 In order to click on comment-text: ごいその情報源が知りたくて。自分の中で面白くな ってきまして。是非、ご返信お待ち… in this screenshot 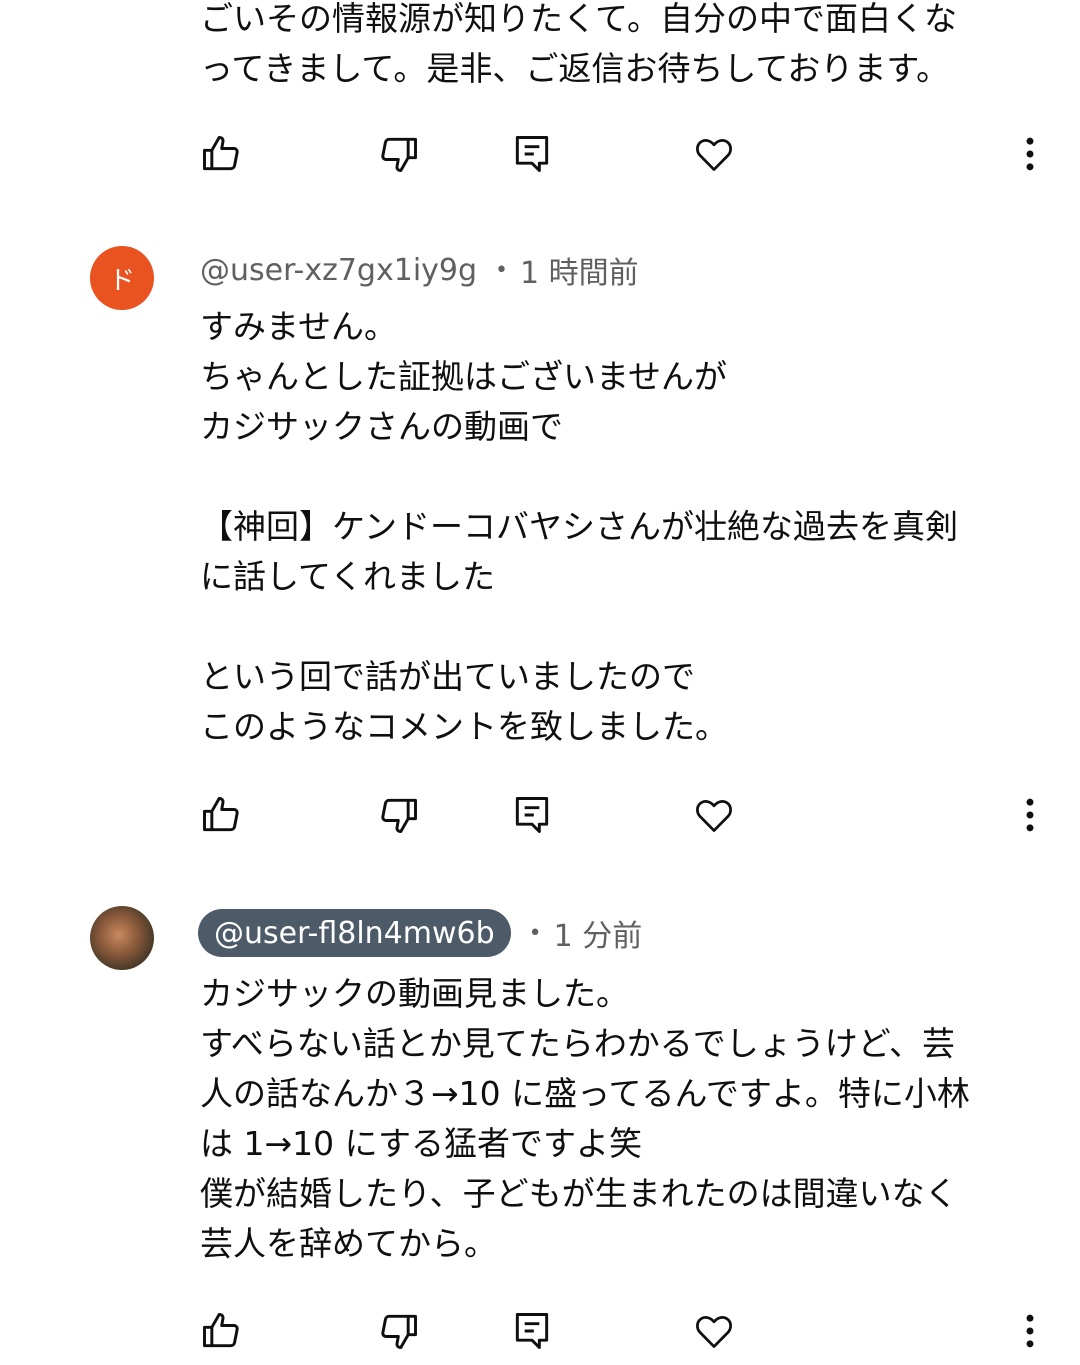, I will do `click(579, 44)`.